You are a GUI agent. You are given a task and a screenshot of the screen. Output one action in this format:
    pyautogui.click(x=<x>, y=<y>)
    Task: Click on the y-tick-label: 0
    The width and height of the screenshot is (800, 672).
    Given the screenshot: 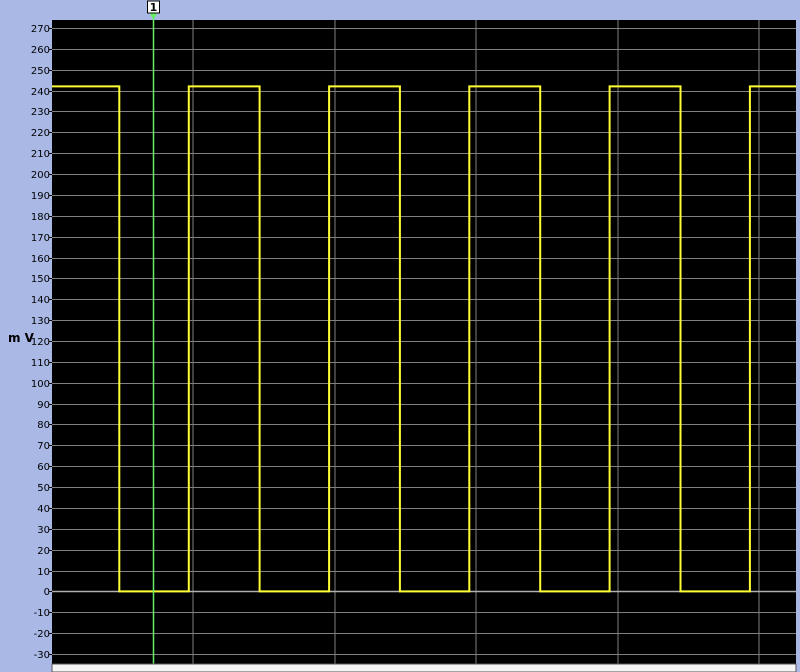 What is the action you would take?
    pyautogui.click(x=47, y=592)
    